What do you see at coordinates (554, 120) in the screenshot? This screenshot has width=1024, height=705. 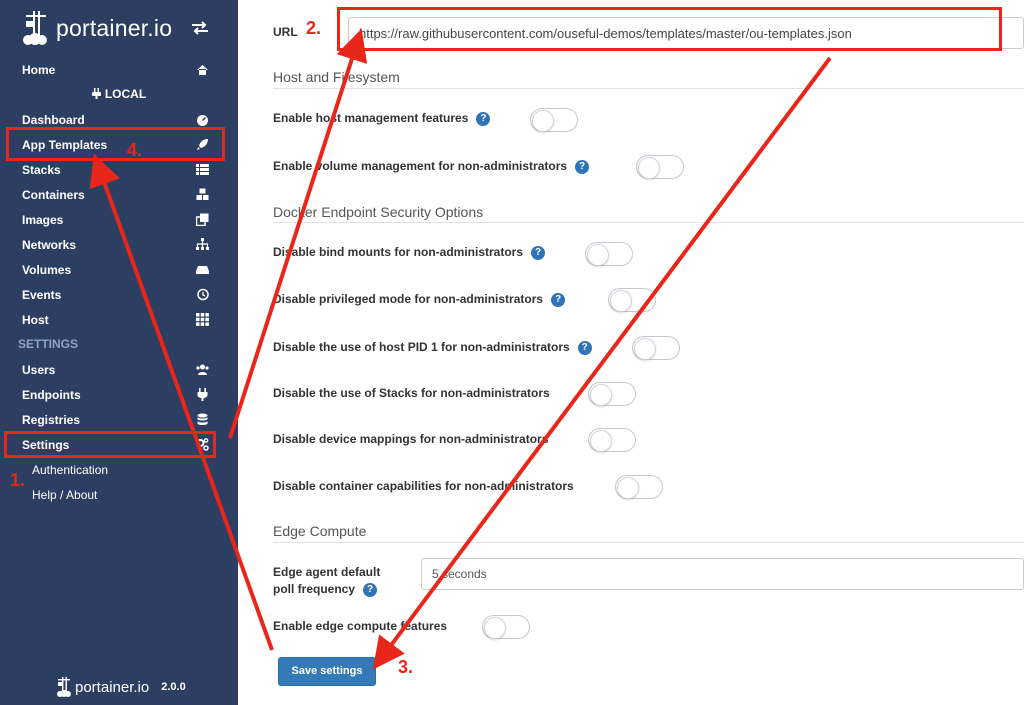 I see `host-management-toggle` at bounding box center [554, 120].